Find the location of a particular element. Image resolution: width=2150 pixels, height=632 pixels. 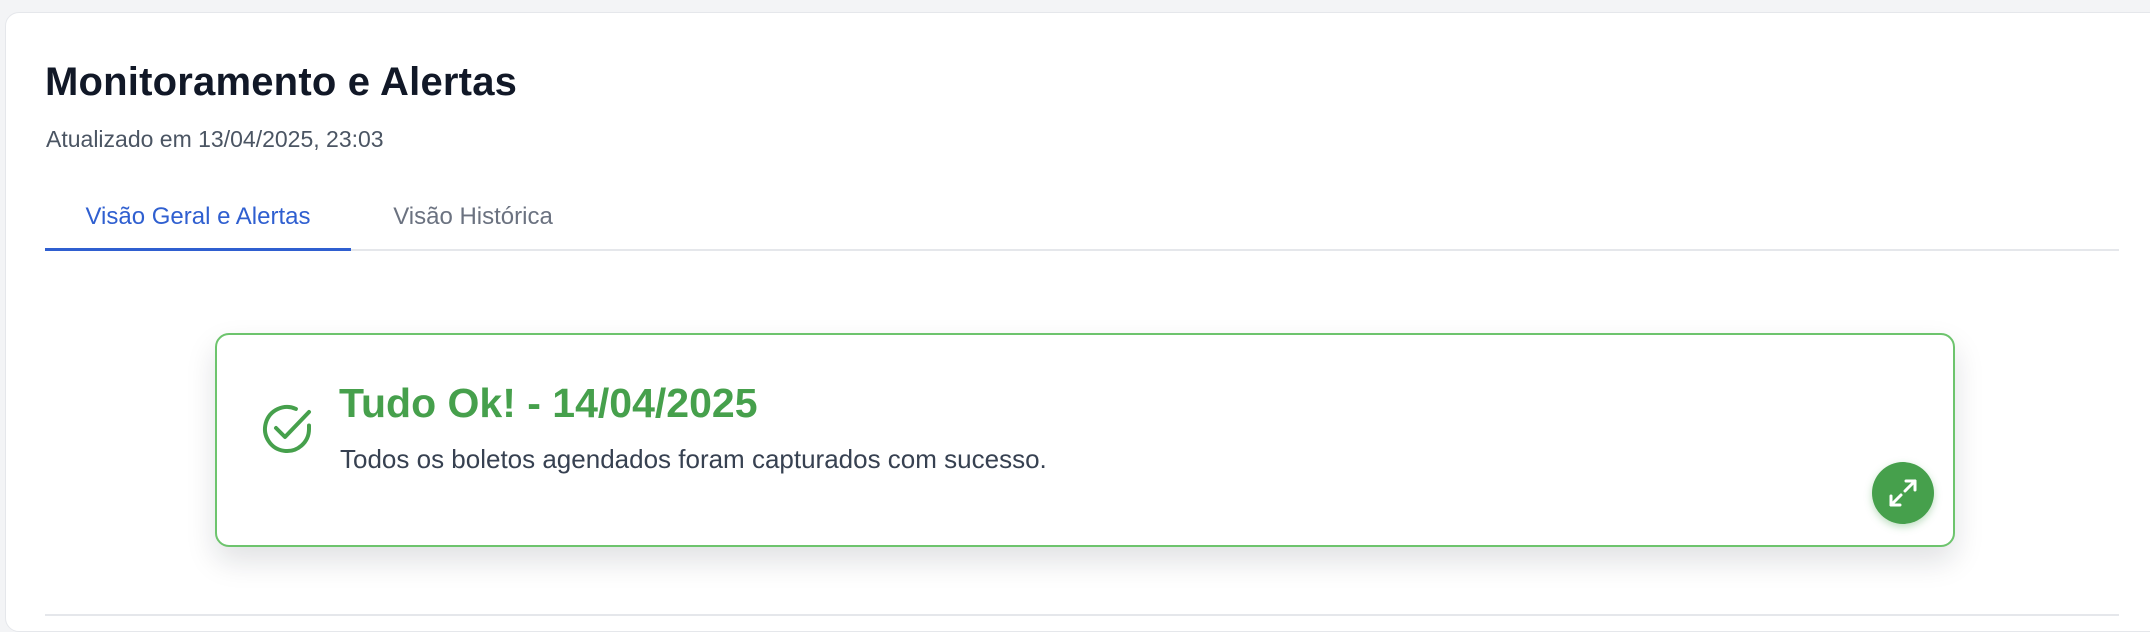

tab-historical-view: Visão Histórica is located at coordinates (473, 221).